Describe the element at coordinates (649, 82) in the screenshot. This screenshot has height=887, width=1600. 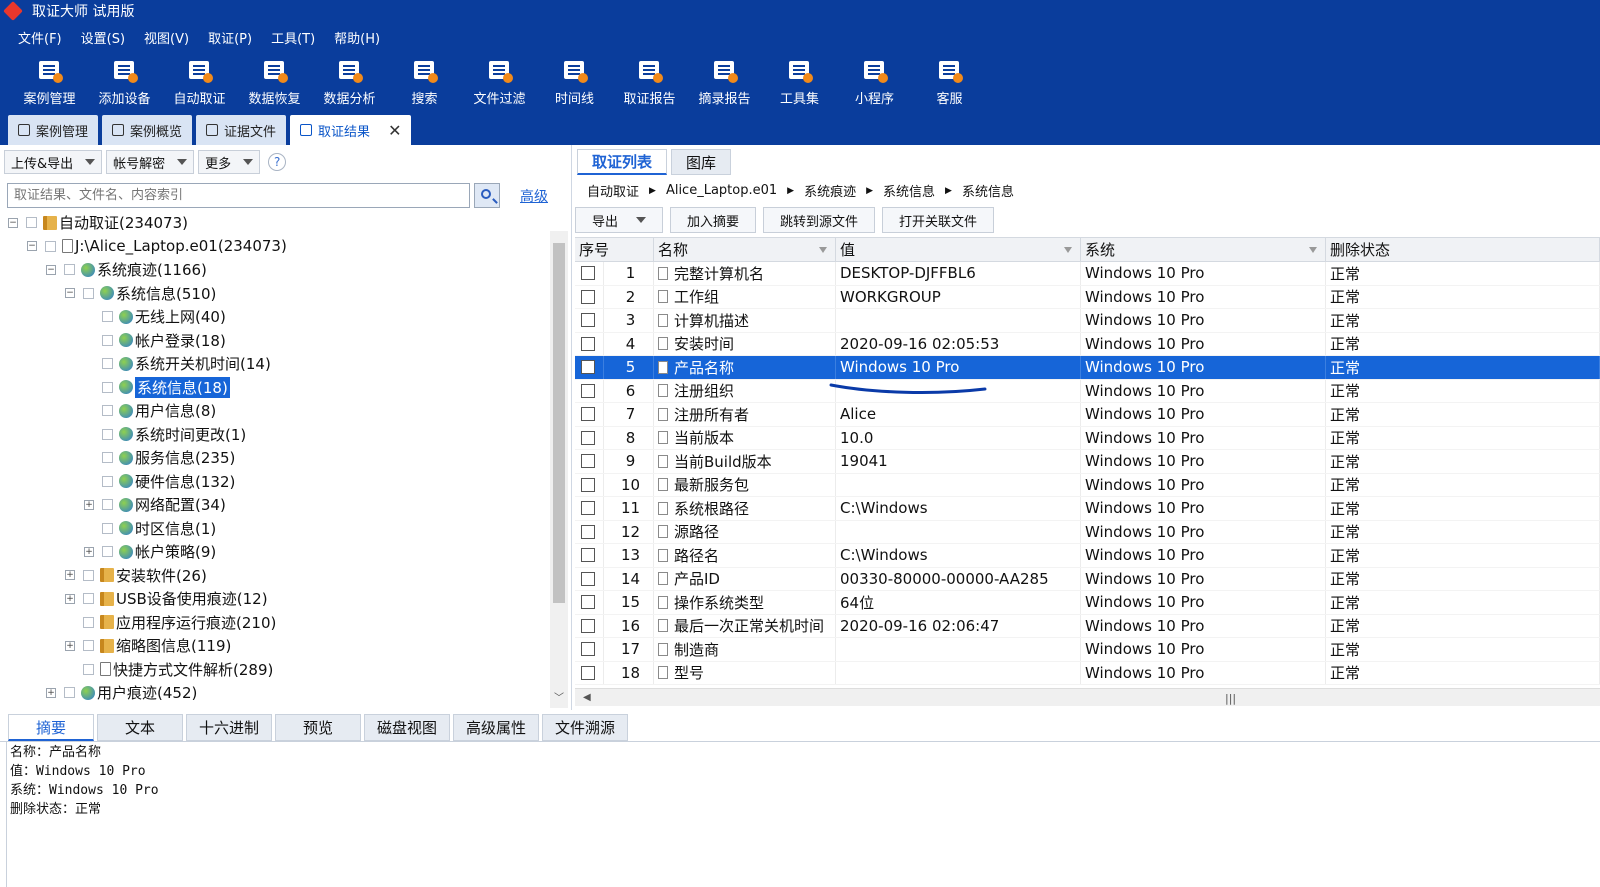
I see `toolbar-button: 取证报告` at that location.